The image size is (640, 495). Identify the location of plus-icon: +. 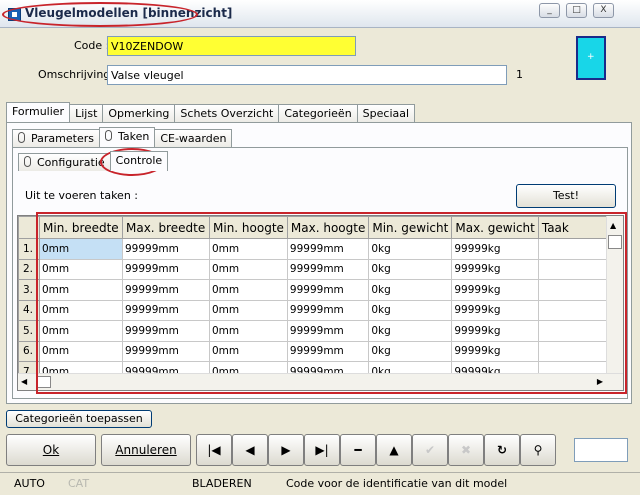
(591, 57).